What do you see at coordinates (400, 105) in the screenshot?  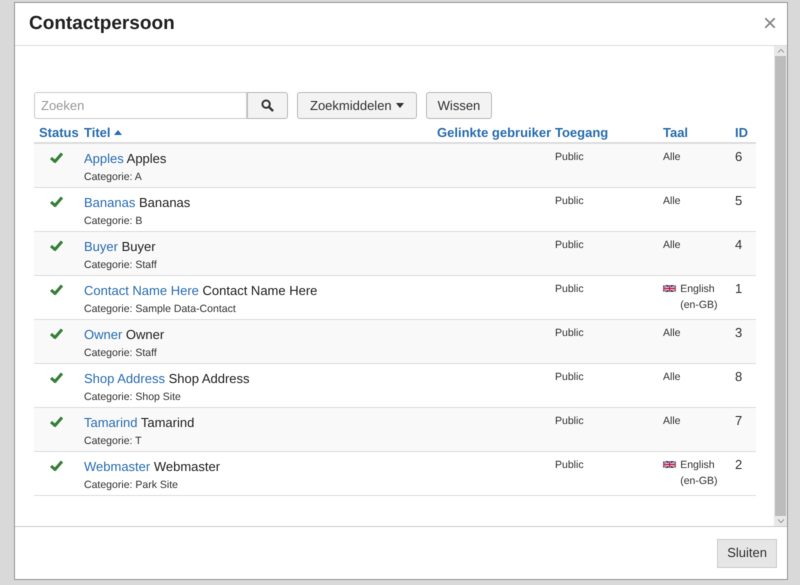 I see `caret-icon` at bounding box center [400, 105].